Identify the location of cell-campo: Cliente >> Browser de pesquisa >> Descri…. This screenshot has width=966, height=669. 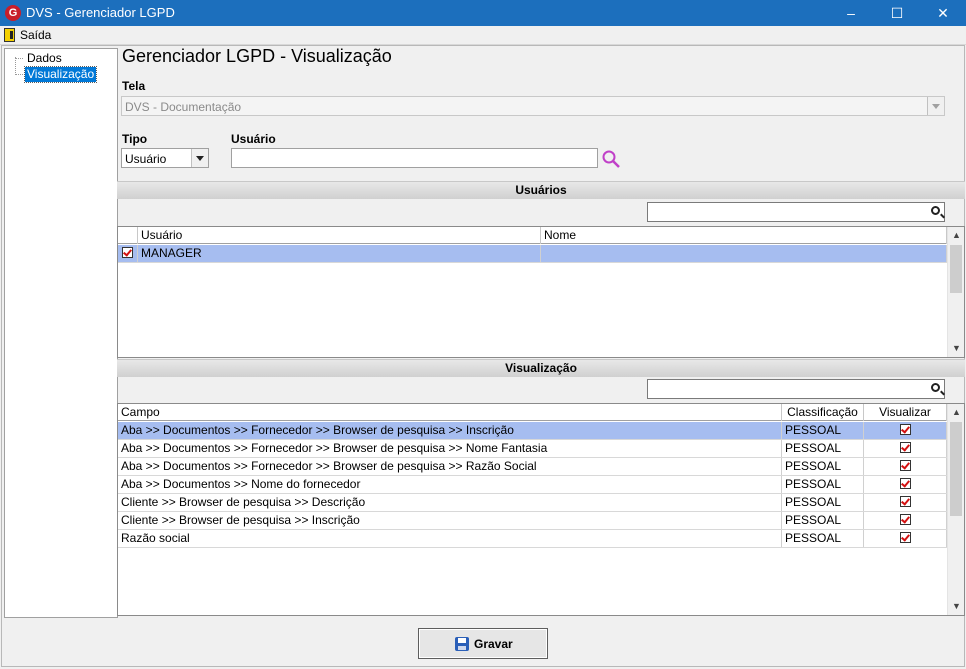
(450, 502).